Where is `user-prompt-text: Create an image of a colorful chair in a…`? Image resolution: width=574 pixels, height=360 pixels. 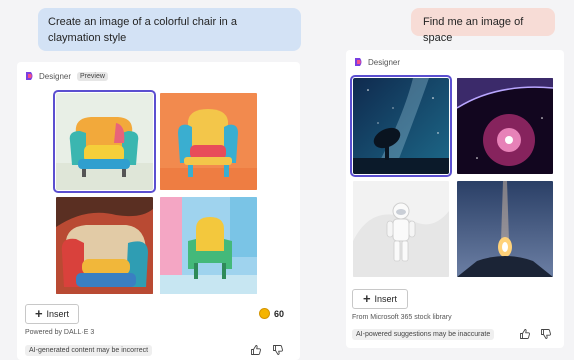
user-prompt-text: Create an image of a colorful chair in a… is located at coordinates (142, 30).